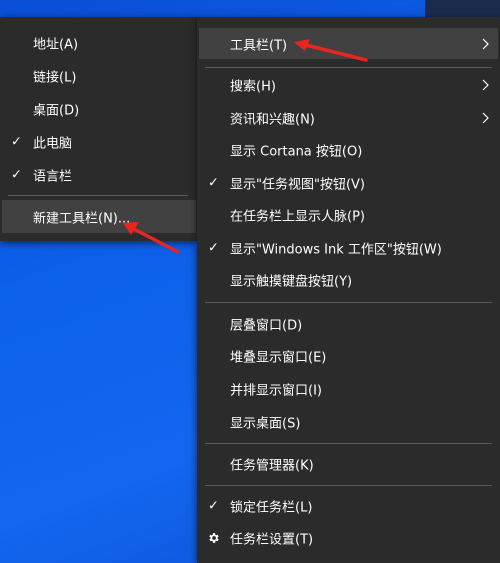 The height and width of the screenshot is (563, 500). I want to click on menu-item-label: 显示桌面(S), so click(265, 423).